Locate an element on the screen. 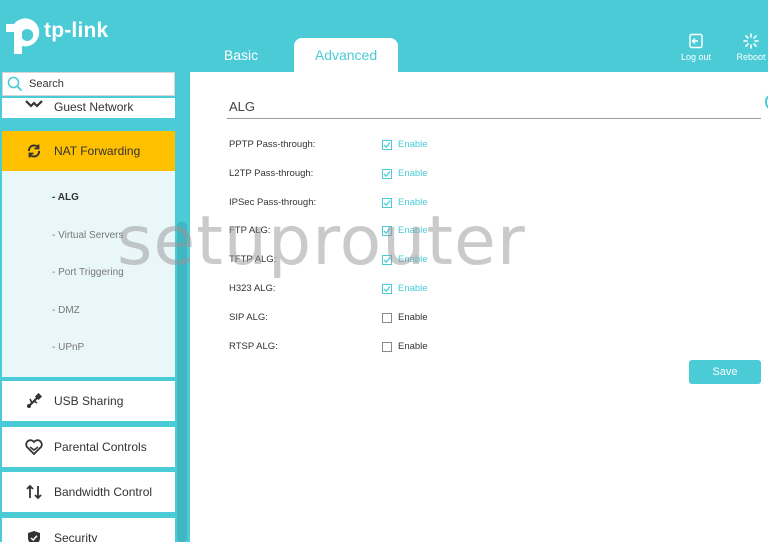  sidebar-item-parental-controls: Parental Controls is located at coordinates (88, 447).